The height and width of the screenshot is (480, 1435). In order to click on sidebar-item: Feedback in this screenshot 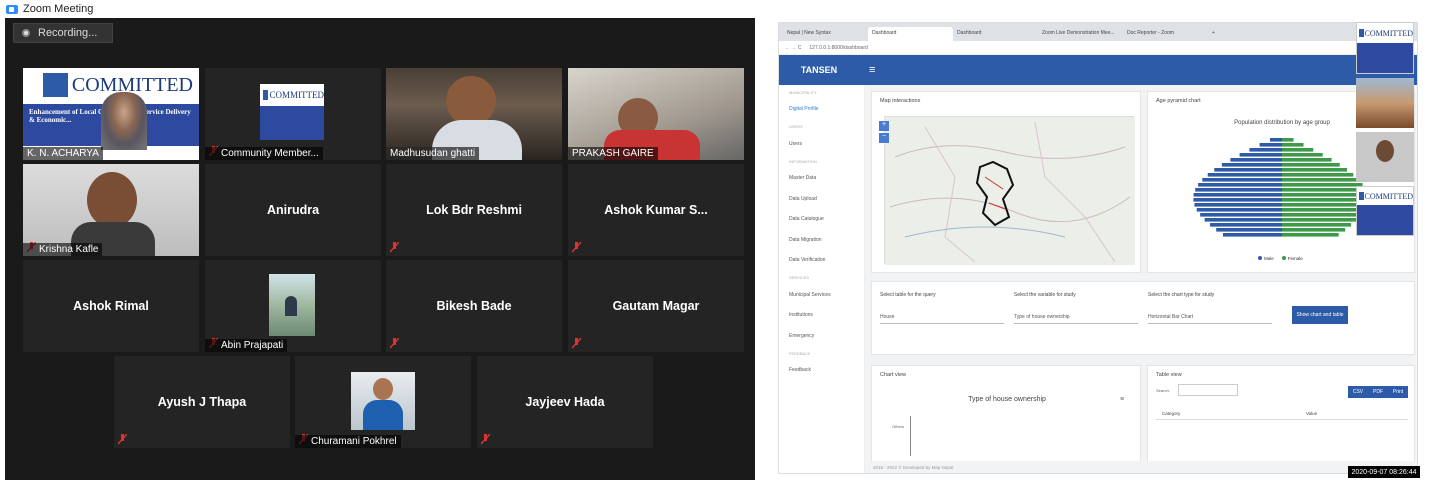, I will do `click(821, 370)`.